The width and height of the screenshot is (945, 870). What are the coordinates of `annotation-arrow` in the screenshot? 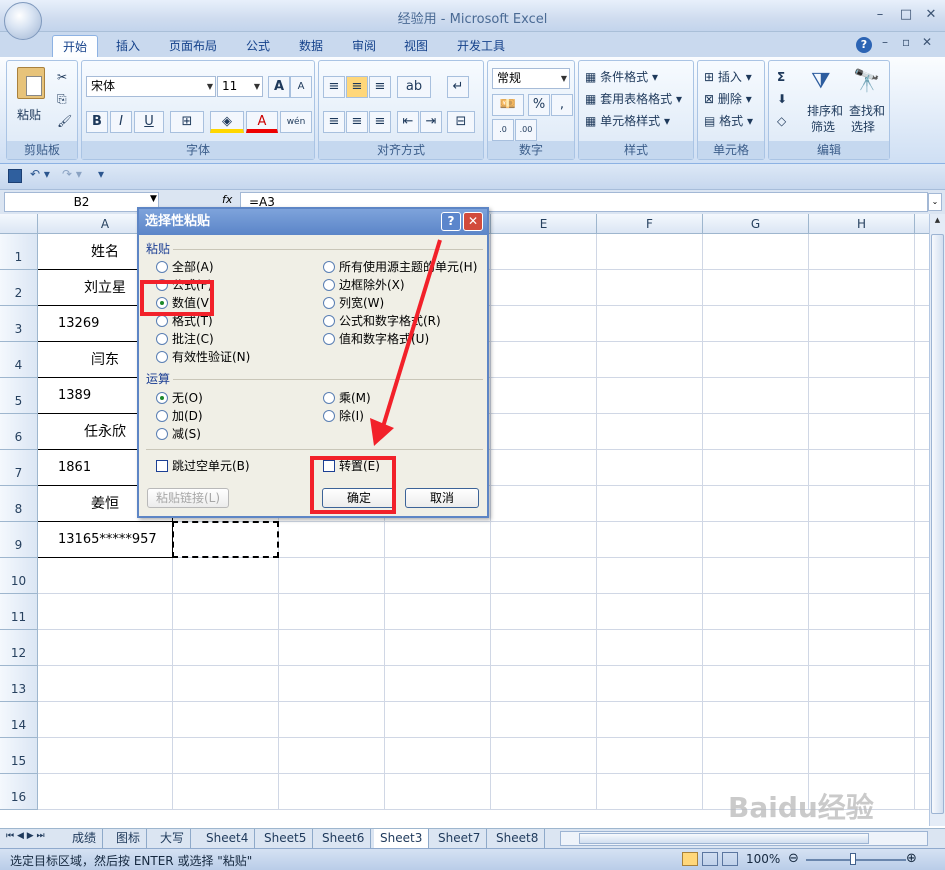 It's located at (406, 342).